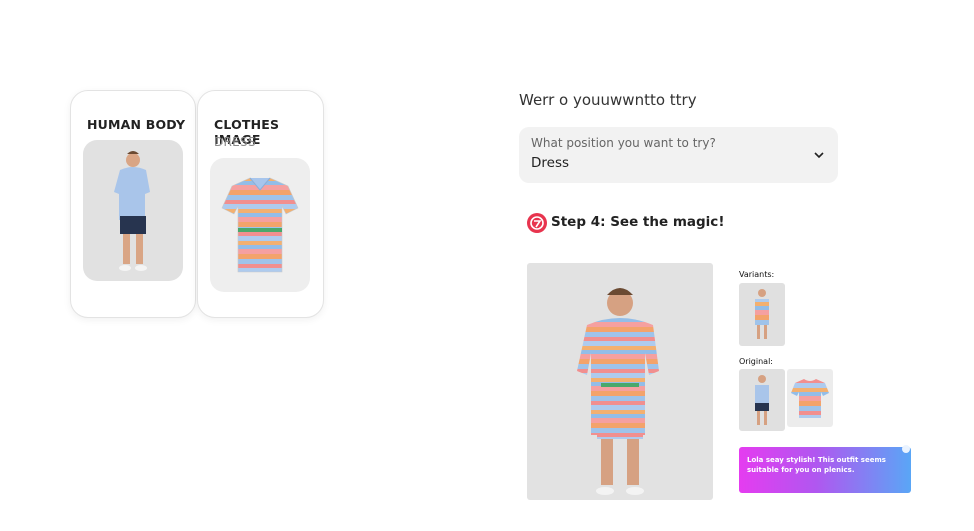 This screenshot has height=531, width=974. What do you see at coordinates (906, 449) in the screenshot?
I see `close-icon` at bounding box center [906, 449].